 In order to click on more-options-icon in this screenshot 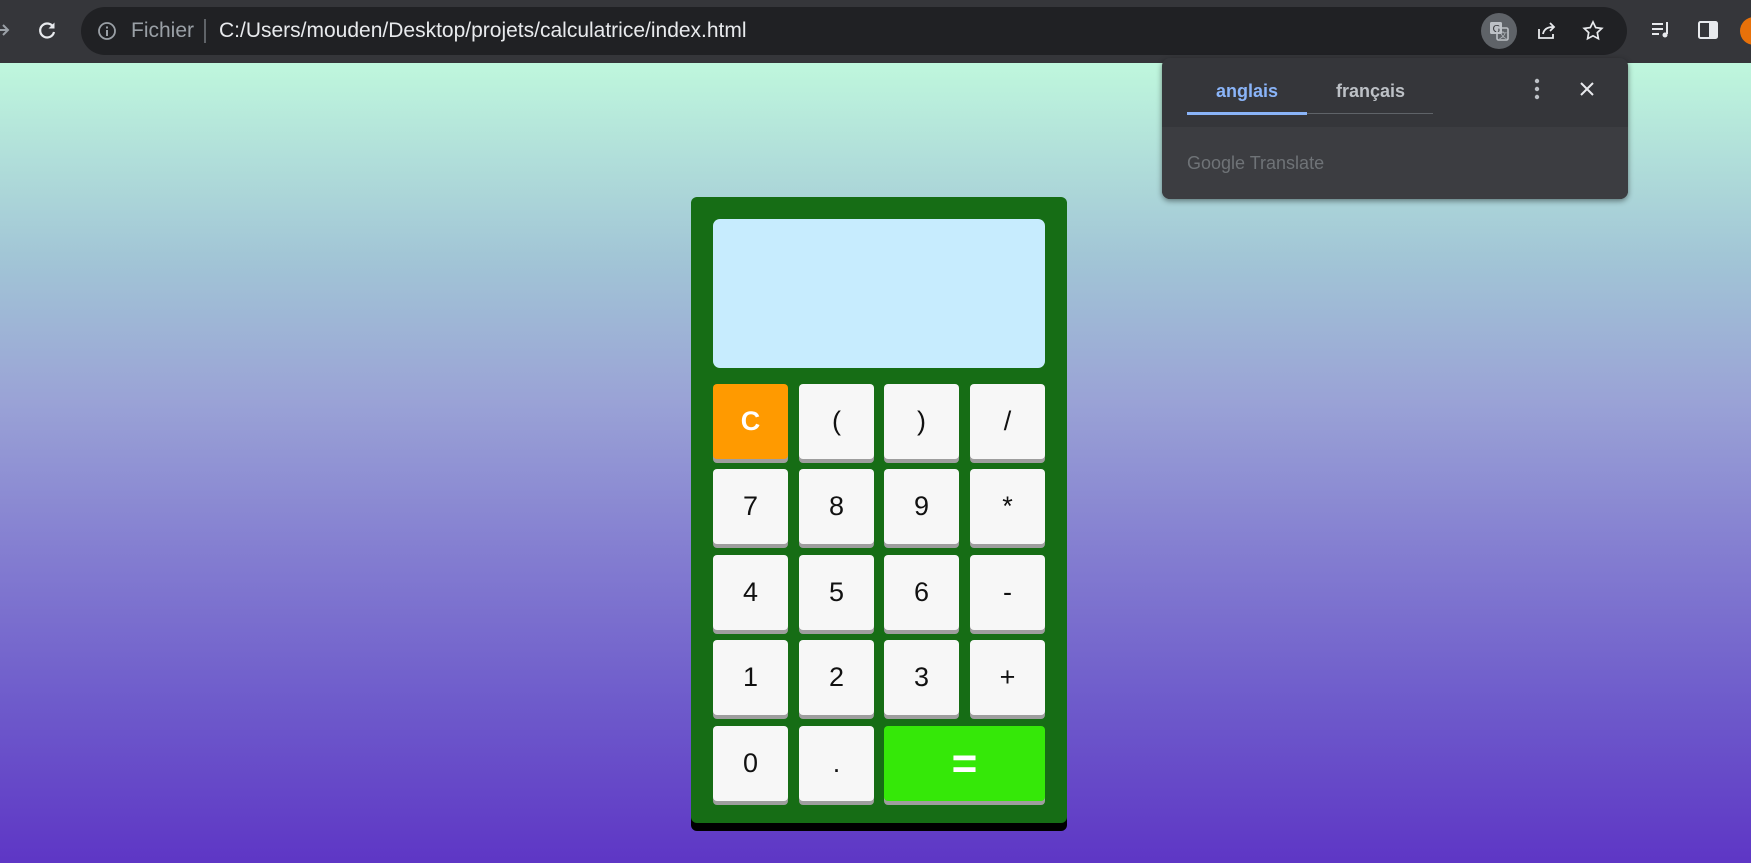, I will do `click(1537, 89)`.